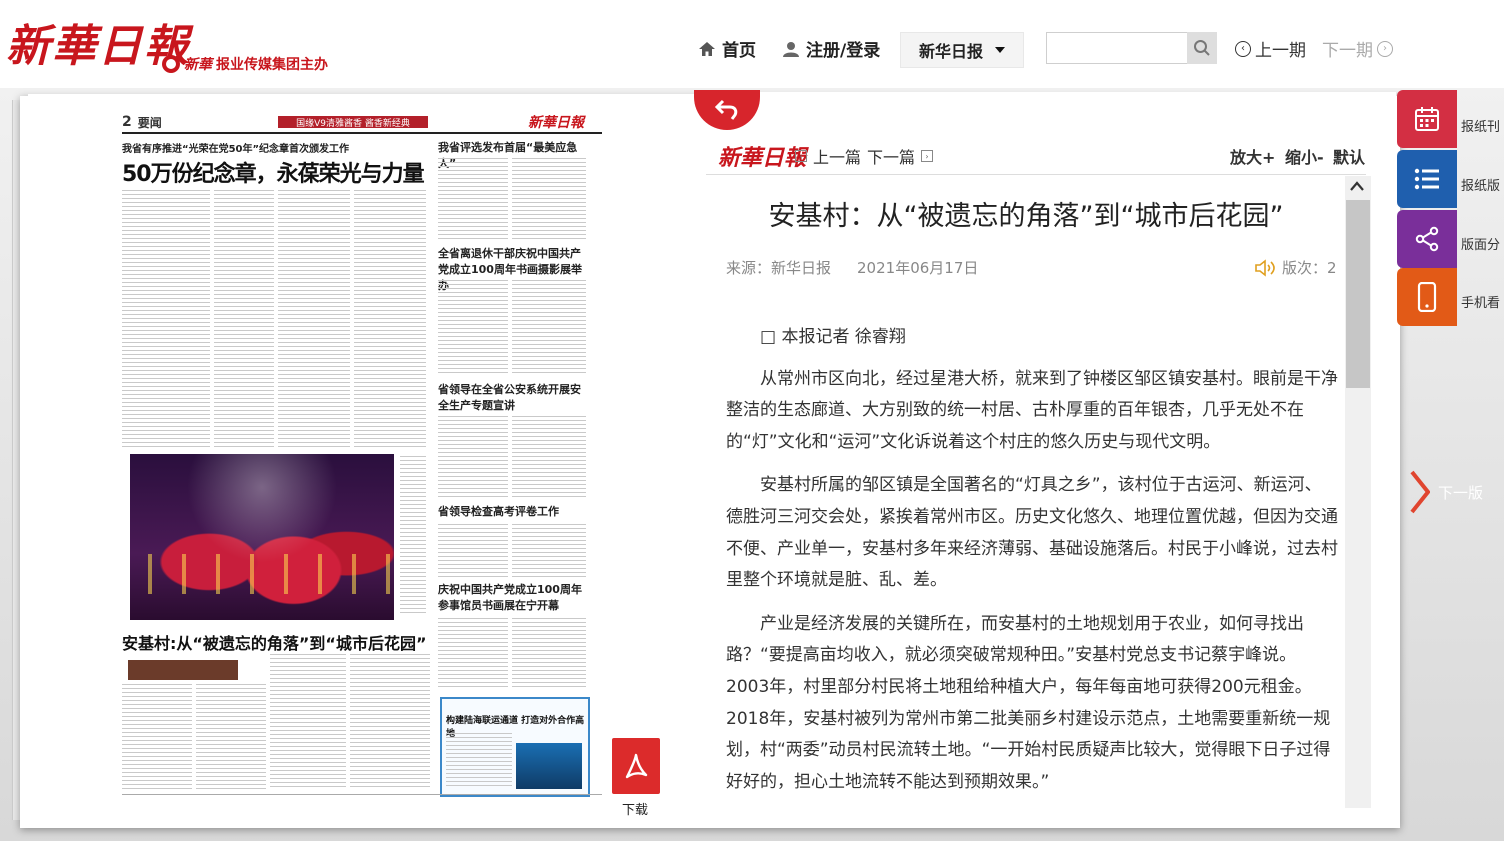  Describe the element at coordinates (1347, 51) in the screenshot. I see `next-issue-label: 下一期` at that location.